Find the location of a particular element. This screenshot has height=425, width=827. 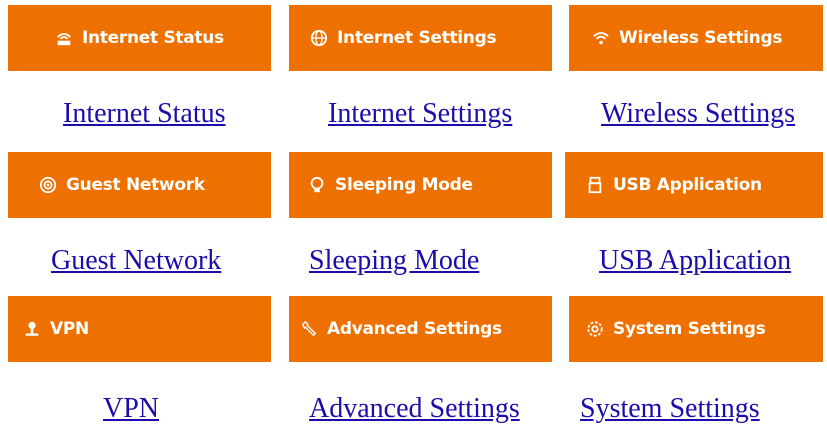

link-wireless-settings: Wireless Settings is located at coordinates (698, 114).